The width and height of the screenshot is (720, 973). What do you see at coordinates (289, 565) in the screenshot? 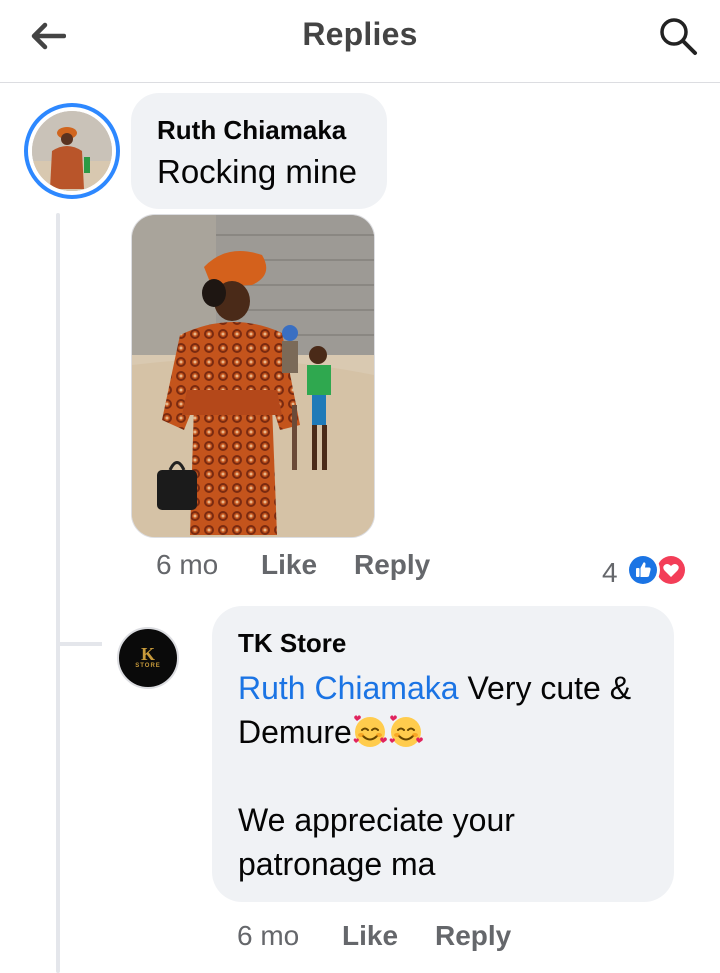
I see `like-button: Like` at bounding box center [289, 565].